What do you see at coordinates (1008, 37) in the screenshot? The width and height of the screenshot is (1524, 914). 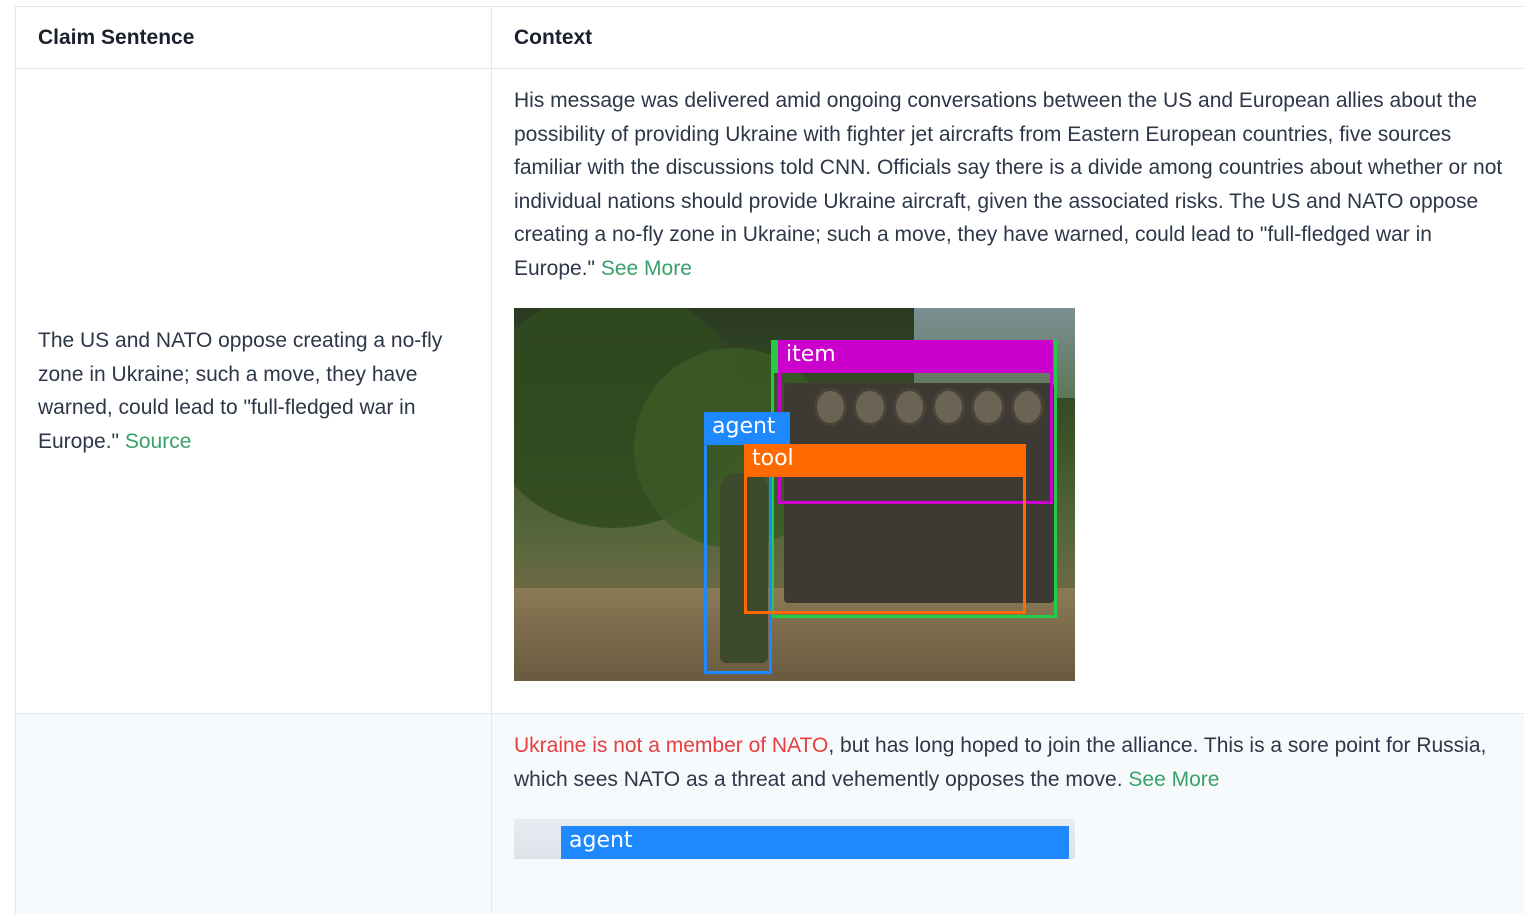 I see `header-cell-context: Context` at bounding box center [1008, 37].